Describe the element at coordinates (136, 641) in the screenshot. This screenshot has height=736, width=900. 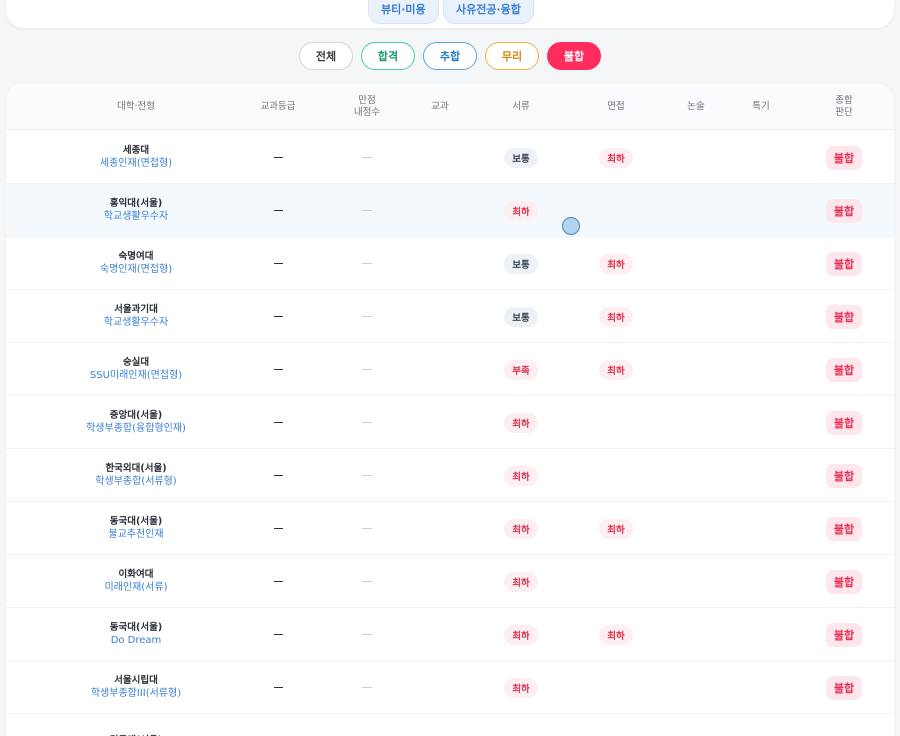
I see `admission-track: Do Dream` at that location.